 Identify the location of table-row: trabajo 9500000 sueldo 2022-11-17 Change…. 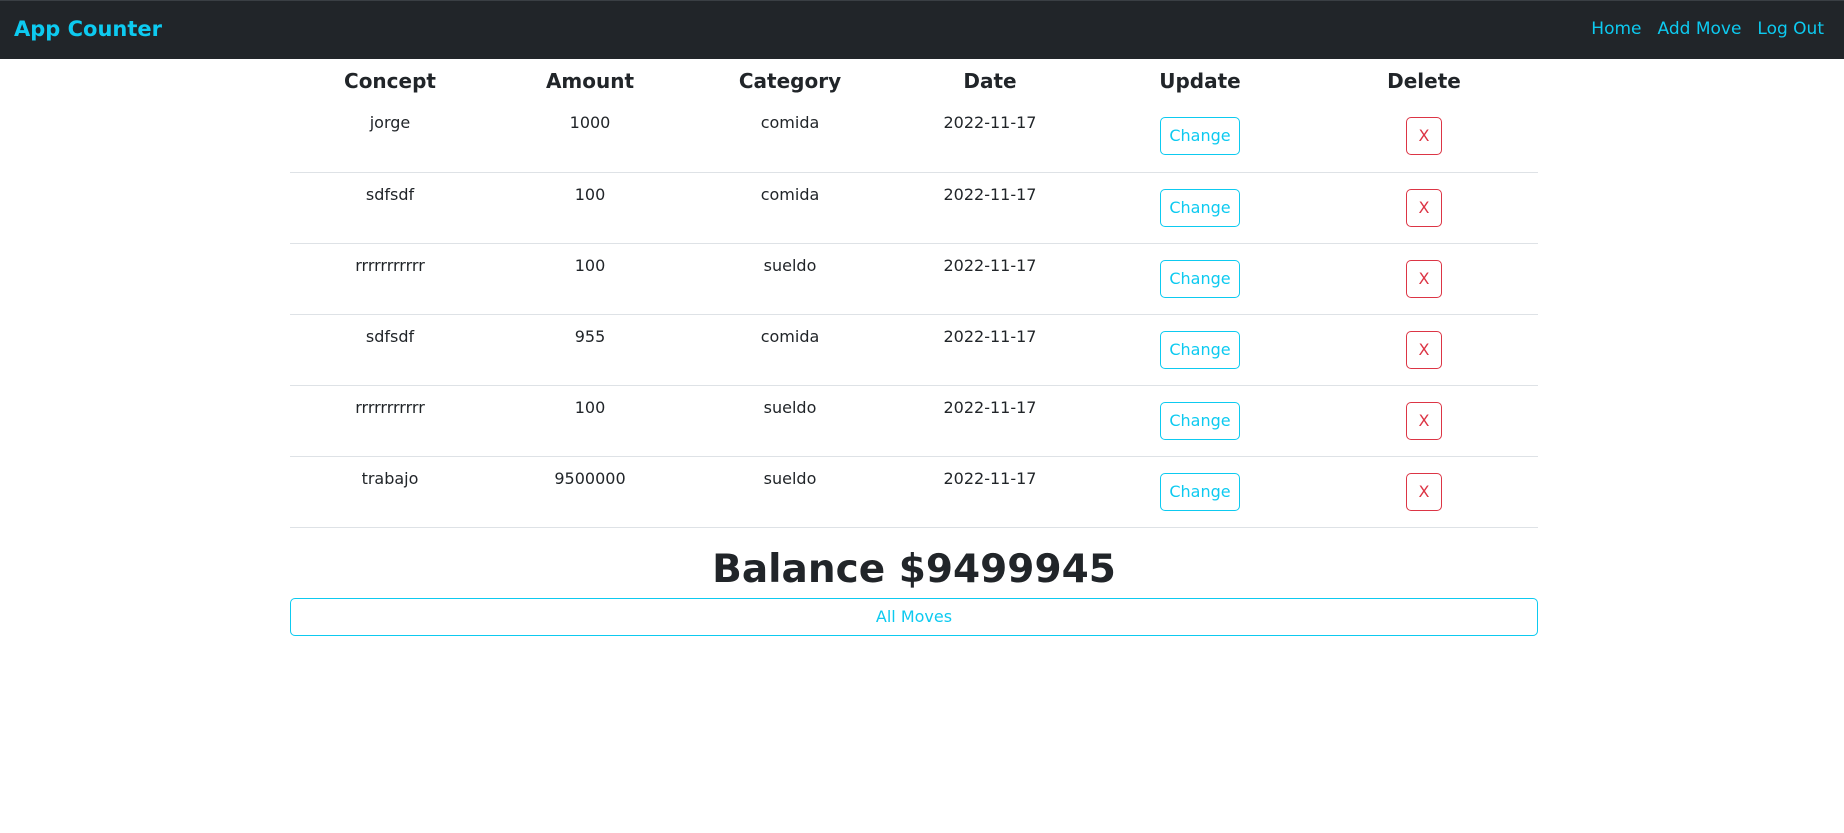
(914, 492).